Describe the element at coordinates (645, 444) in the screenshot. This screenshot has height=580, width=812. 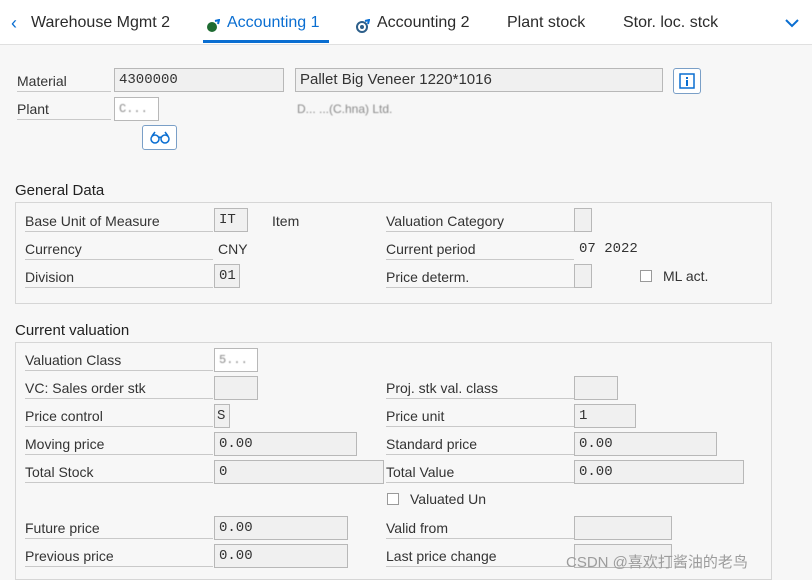
I see `standard-price-field: 0.00` at that location.